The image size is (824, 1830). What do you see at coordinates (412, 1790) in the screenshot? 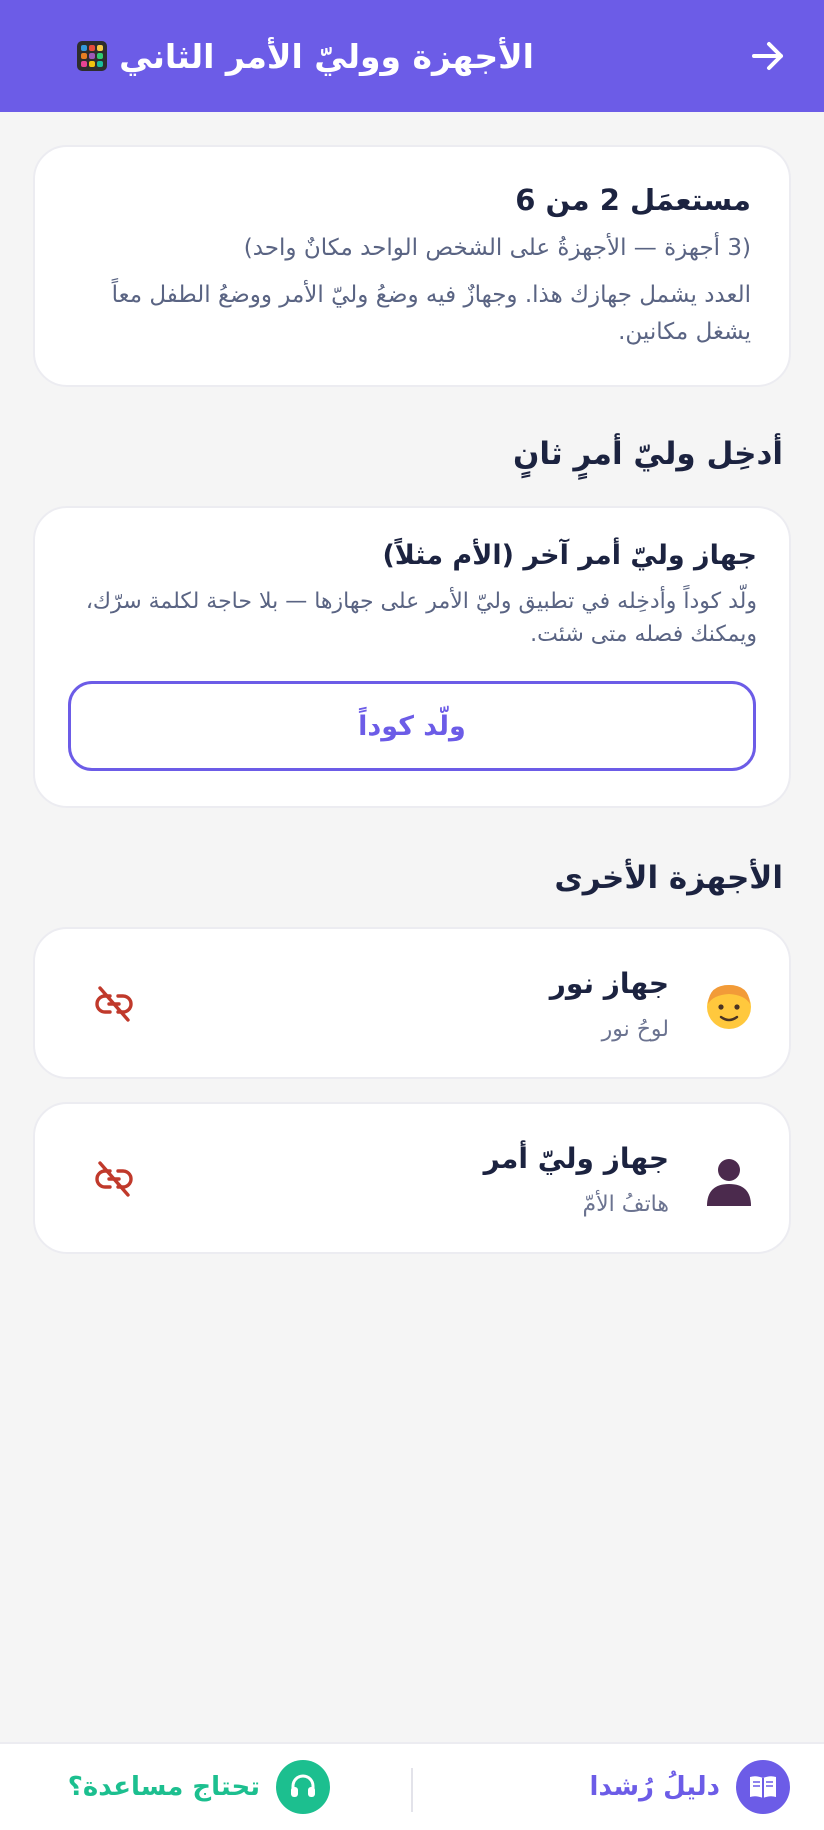
I see `bottom-divider` at bounding box center [412, 1790].